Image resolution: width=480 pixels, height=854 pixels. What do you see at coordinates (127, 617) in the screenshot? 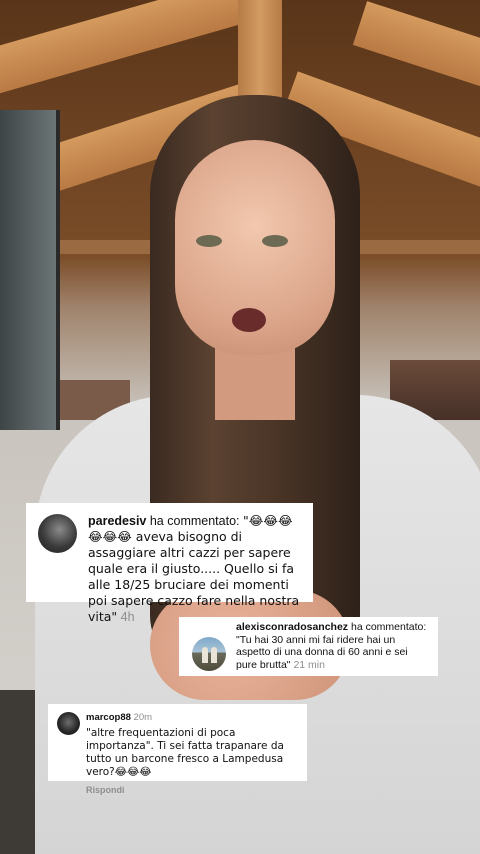
I see `comment-time: 4h` at bounding box center [127, 617].